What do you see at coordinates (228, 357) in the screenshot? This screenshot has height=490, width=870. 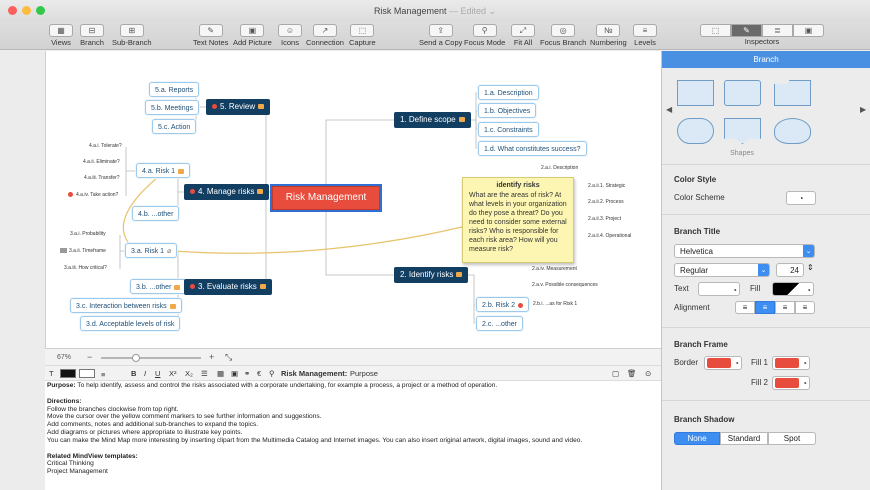 I see `fit-window-icon: ⤡` at bounding box center [228, 357].